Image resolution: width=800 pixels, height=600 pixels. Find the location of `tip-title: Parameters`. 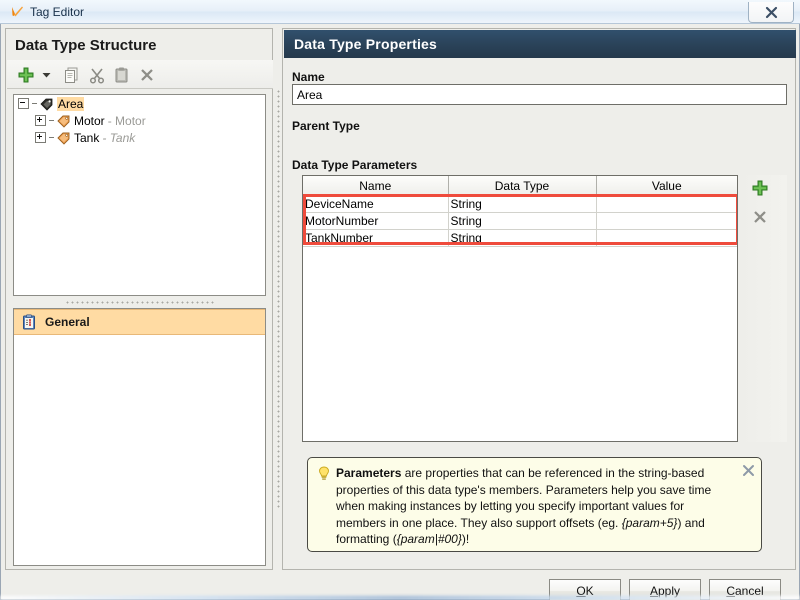

tip-title: Parameters is located at coordinates (369, 473).